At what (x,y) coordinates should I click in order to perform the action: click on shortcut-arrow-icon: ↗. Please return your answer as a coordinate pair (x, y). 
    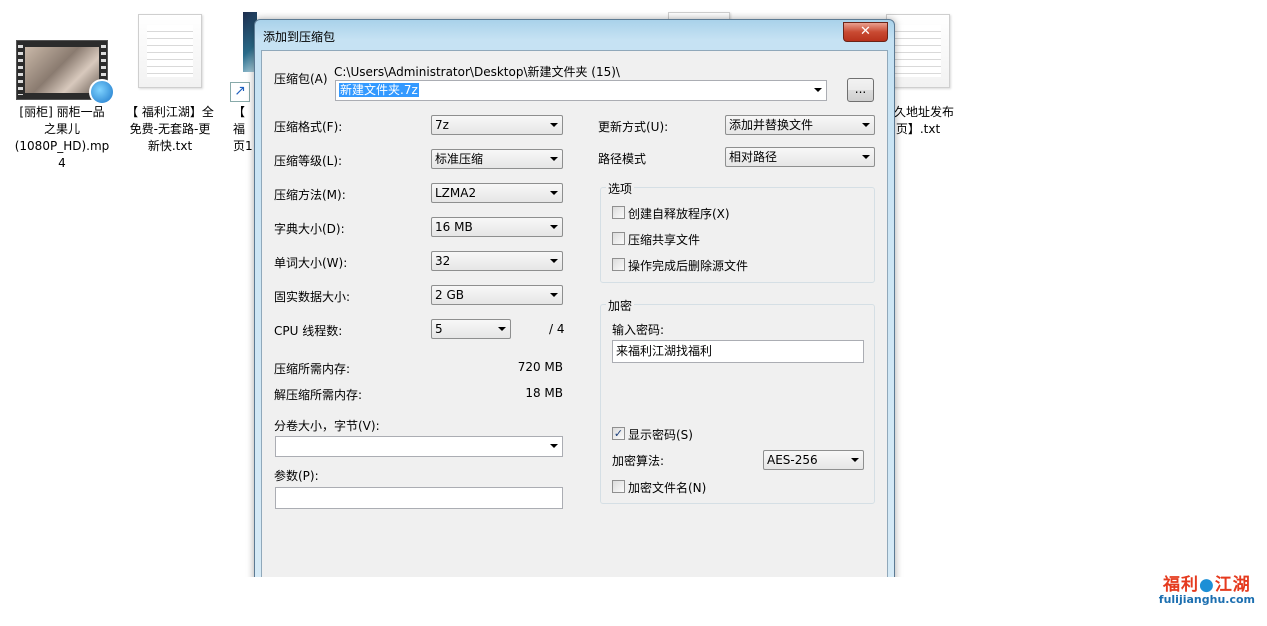
    Looking at the image, I should click on (240, 92).